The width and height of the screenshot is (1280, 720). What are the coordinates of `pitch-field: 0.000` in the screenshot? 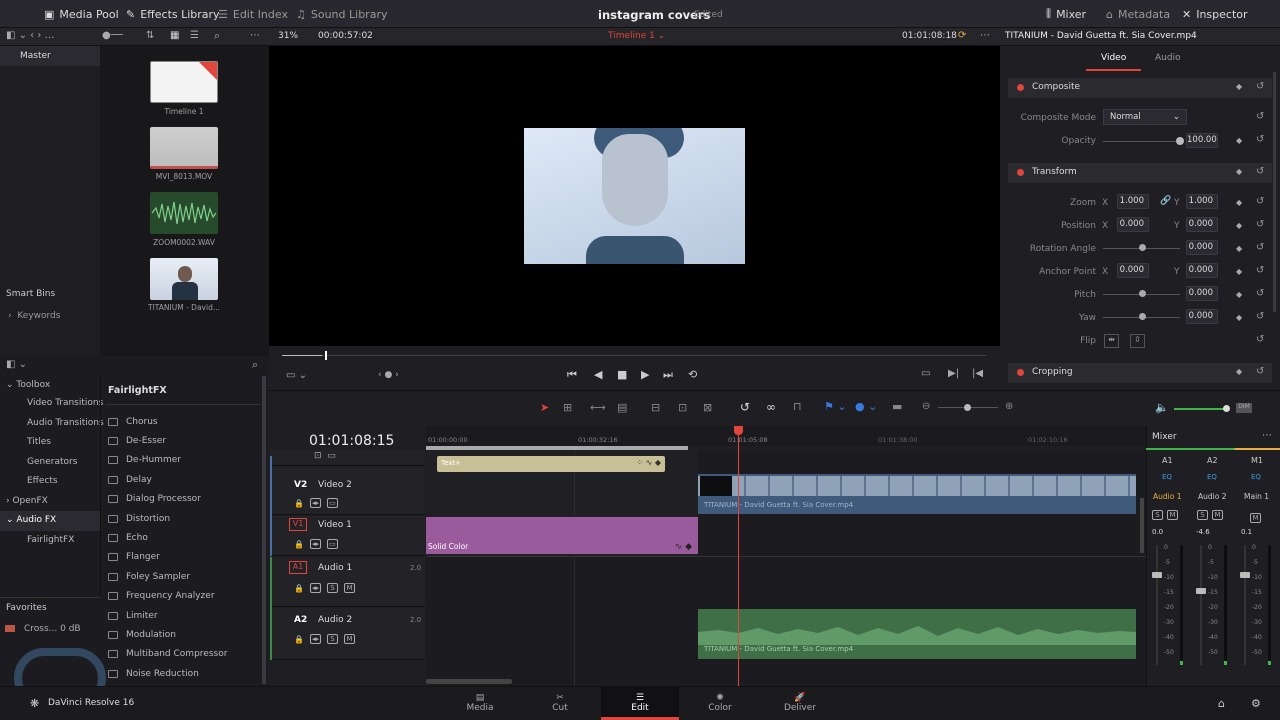 It's located at (1202, 293).